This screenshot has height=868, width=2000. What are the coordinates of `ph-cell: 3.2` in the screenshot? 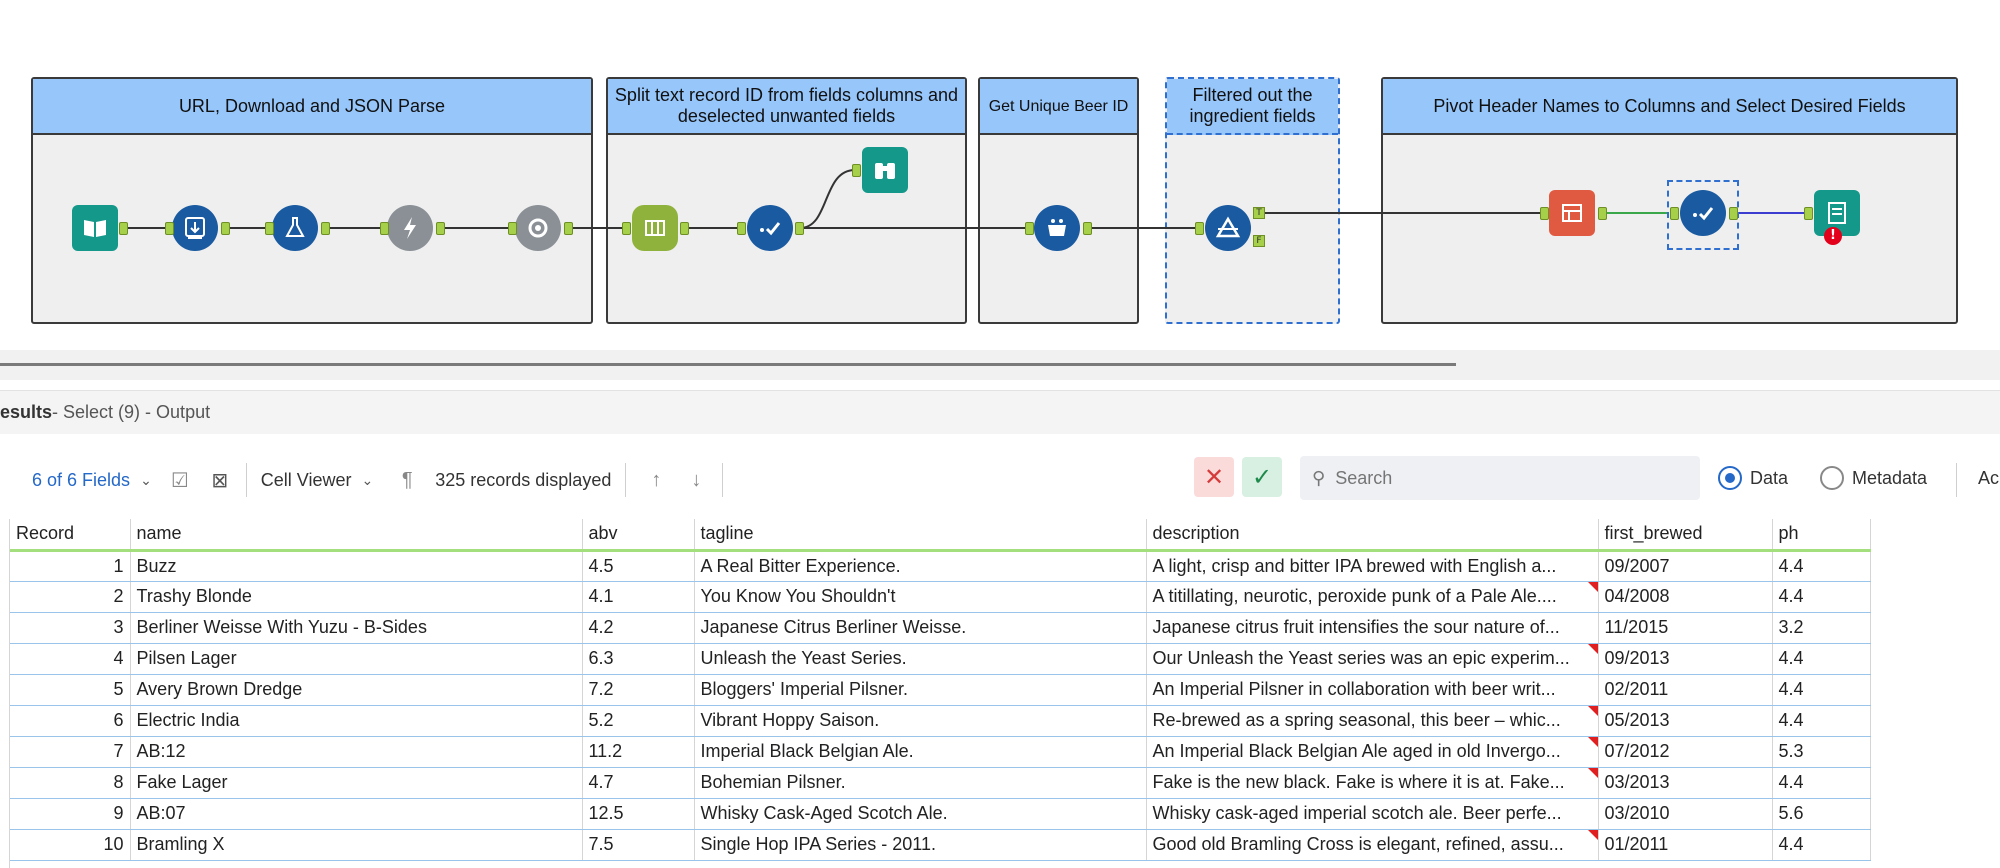 It's located at (1821, 628).